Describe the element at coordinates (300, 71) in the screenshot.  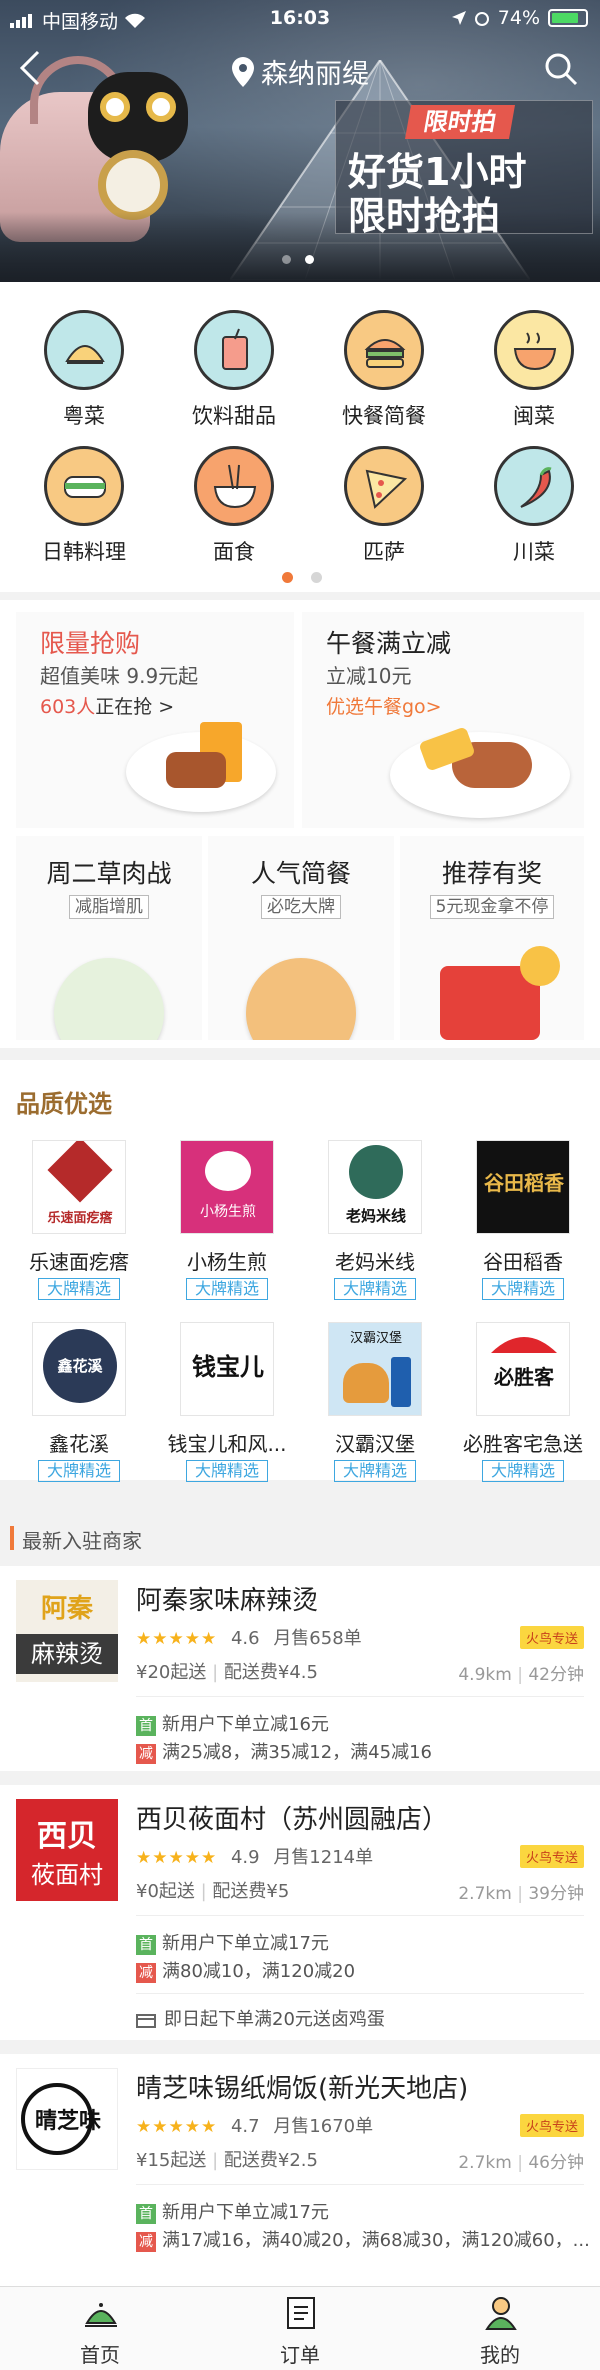
I see `location-selector: 森纳丽缇` at that location.